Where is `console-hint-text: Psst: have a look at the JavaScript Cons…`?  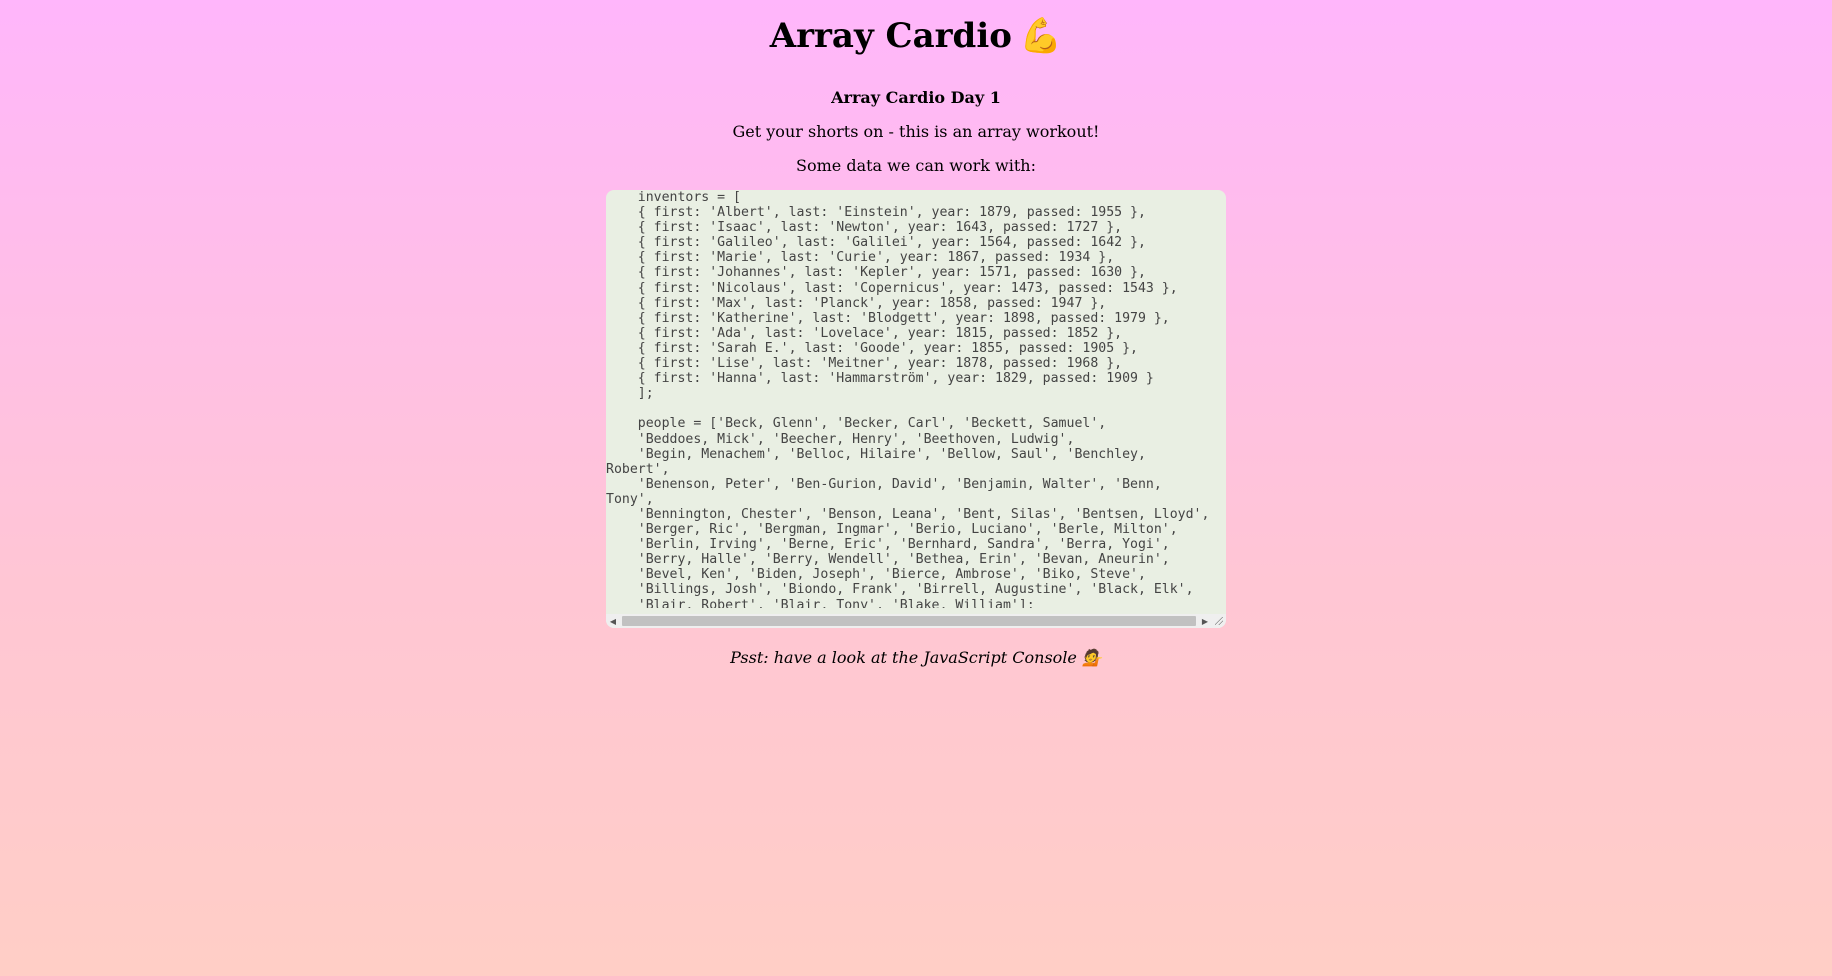 console-hint-text: Psst: have a look at the JavaScript Cons… is located at coordinates (903, 657).